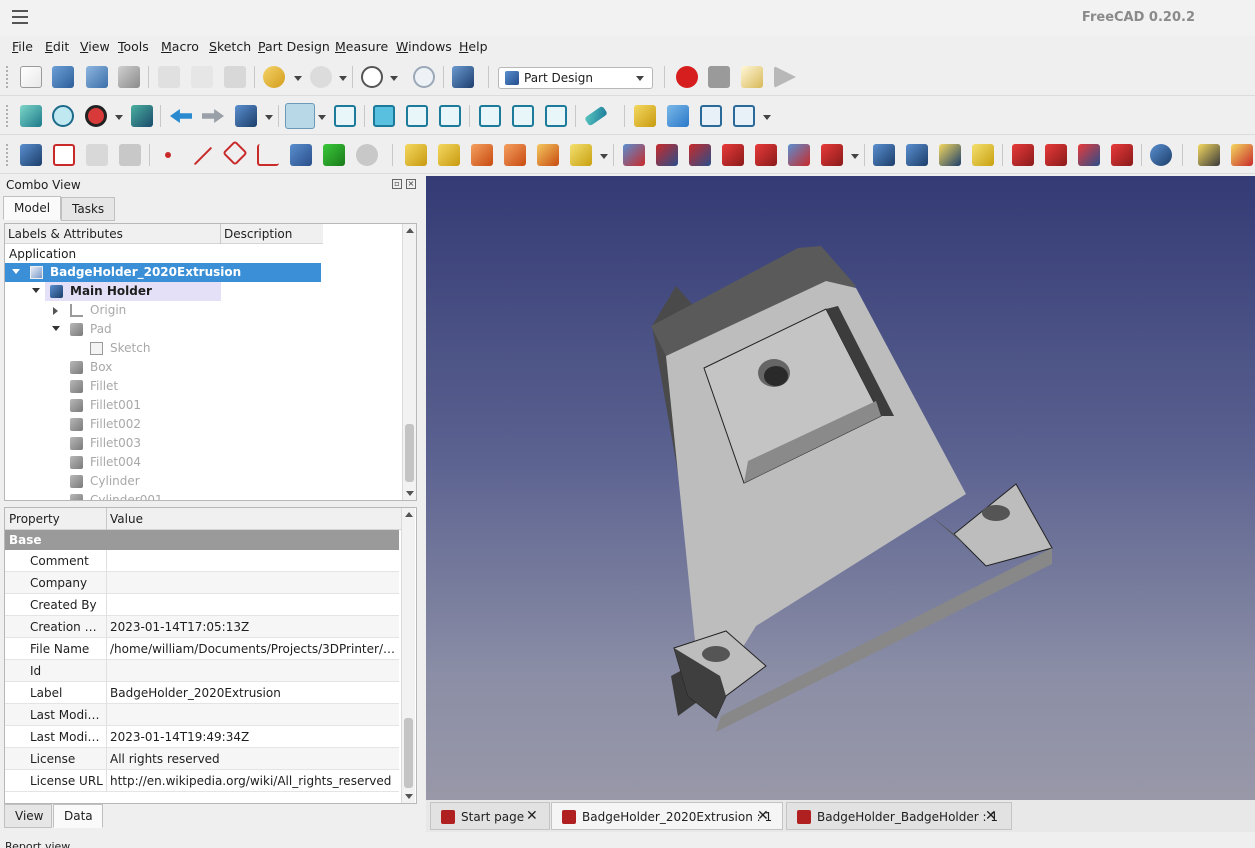  Describe the element at coordinates (667, 816) in the screenshot. I see `doc-tab-badgeholder-2020extrusion: BadgeHolder_2020Extrusion : 1 ✕` at that location.